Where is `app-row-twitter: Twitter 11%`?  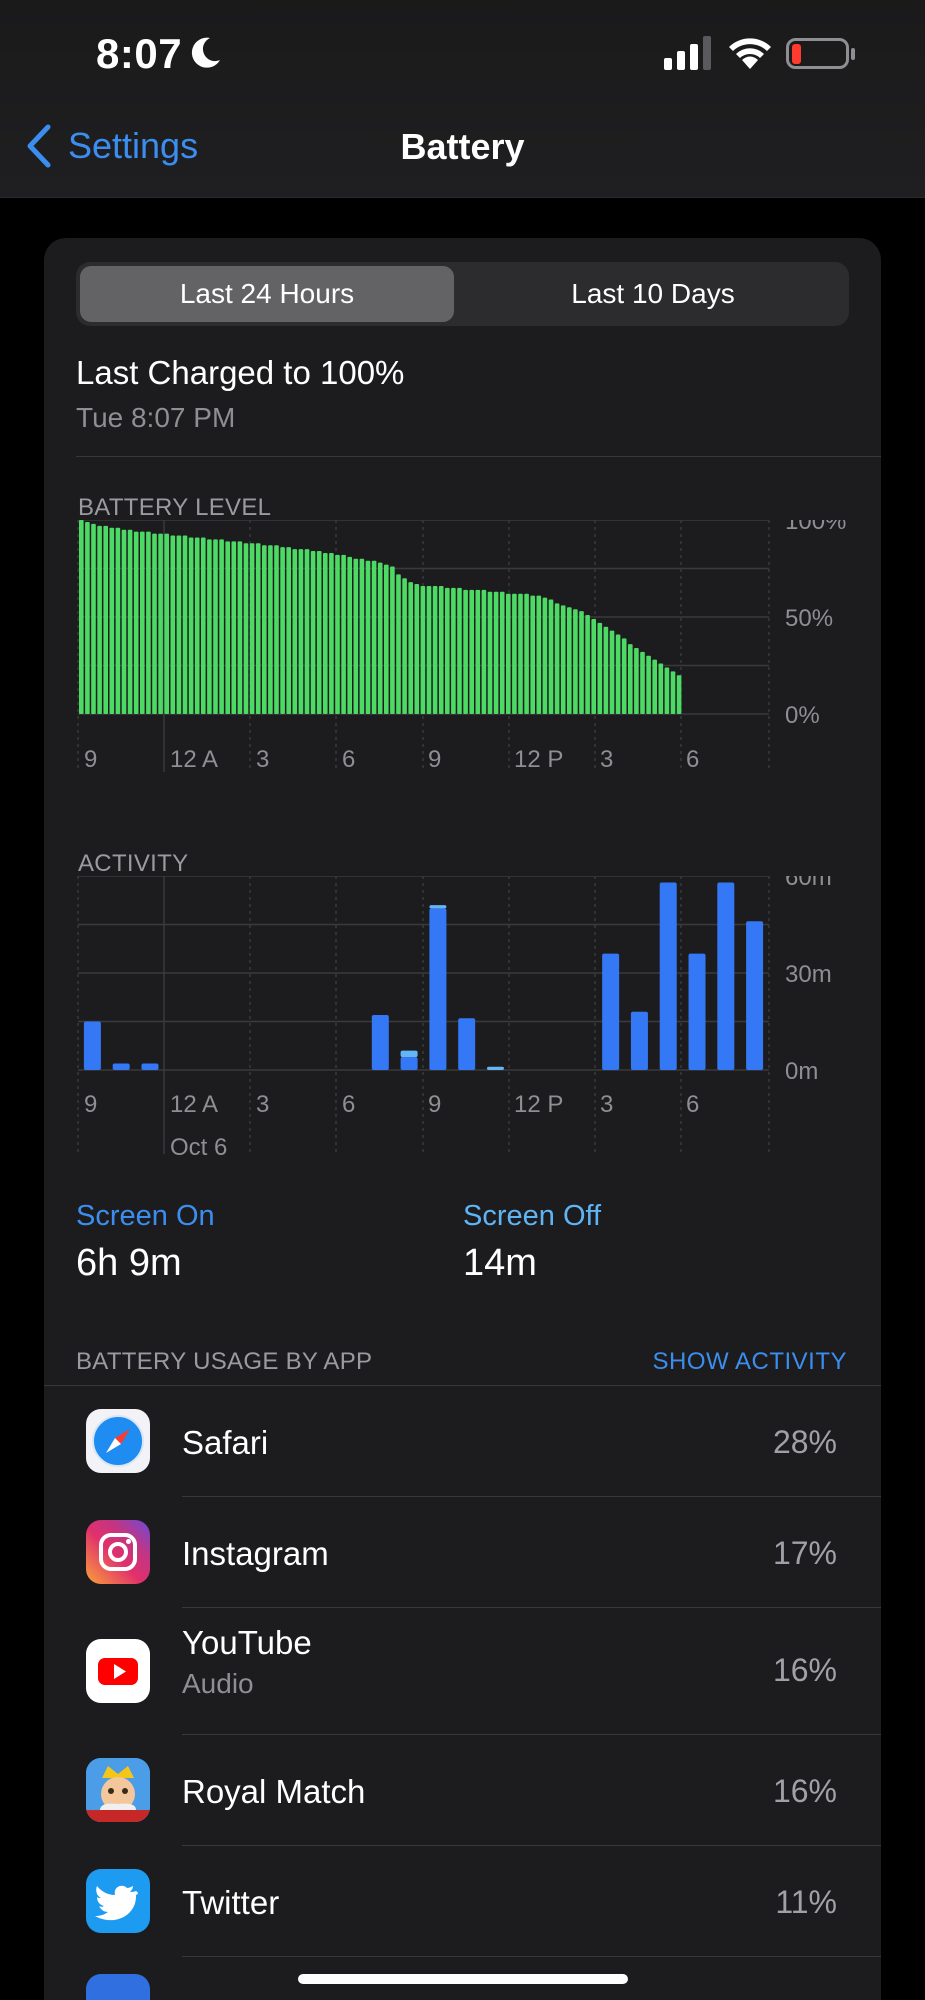
app-row-twitter: Twitter 11% is located at coordinates (462, 1901).